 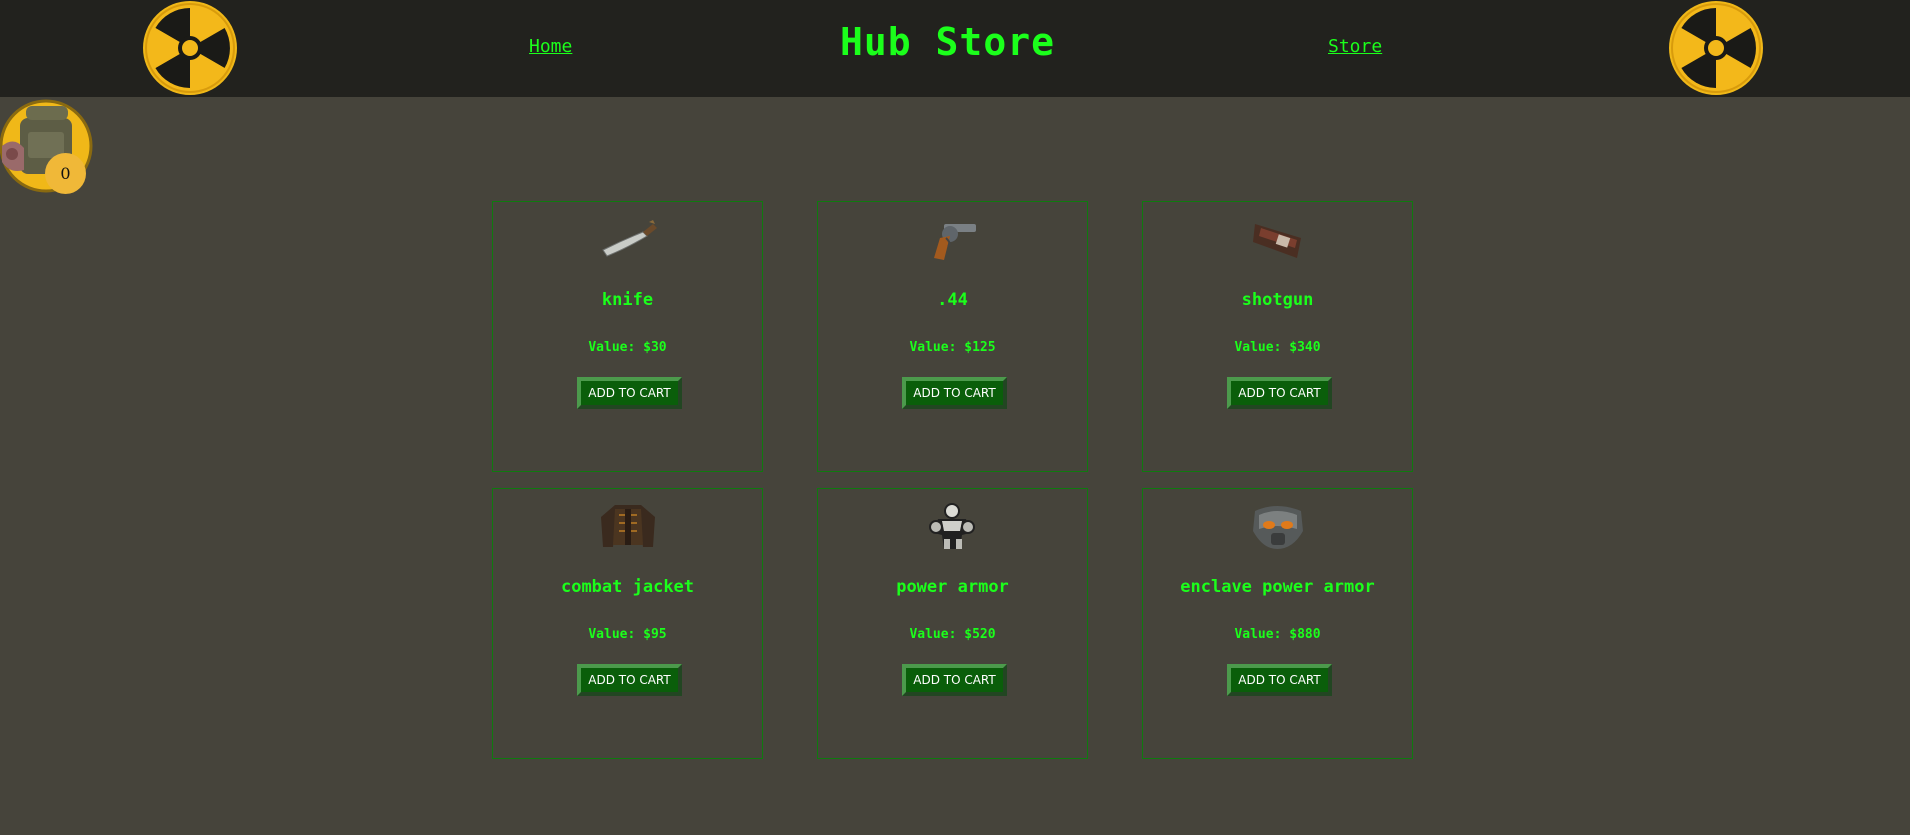 What do you see at coordinates (627, 336) in the screenshot?
I see `product-card: knife Value: $30 ADD TO CART` at bounding box center [627, 336].